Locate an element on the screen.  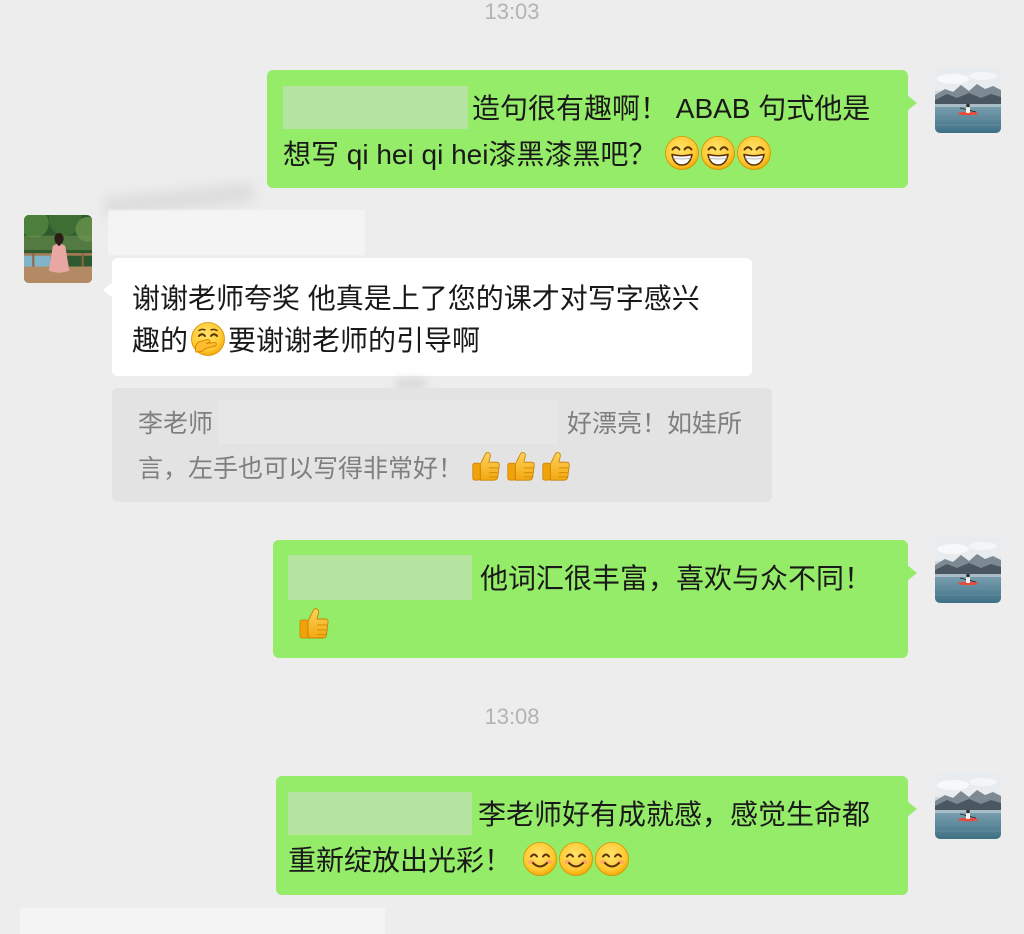
quote-line: 李老师 好漂亮！如娃所 is located at coordinates (455, 421).